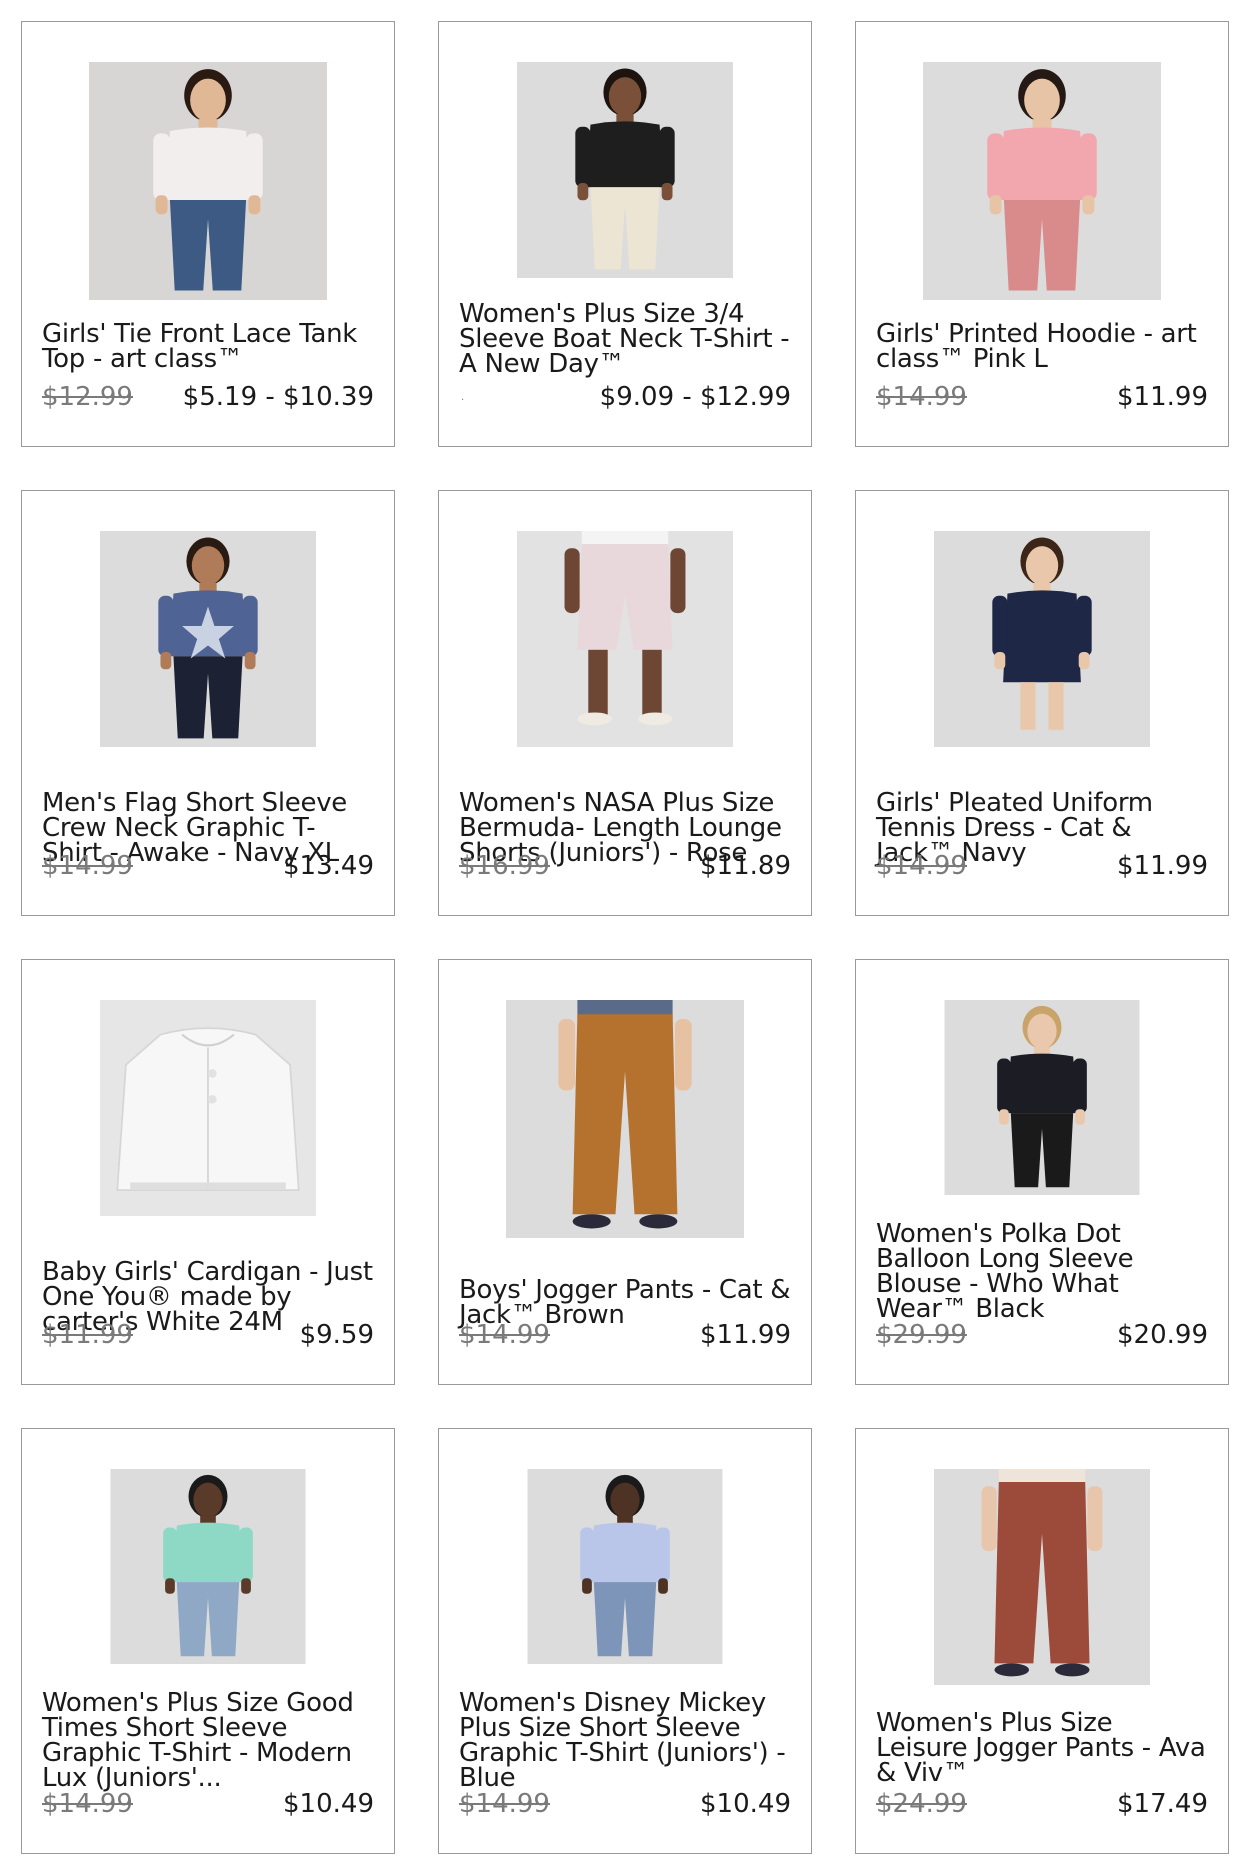 The height and width of the screenshot is (1875, 1250). What do you see at coordinates (745, 866) in the screenshot?
I see `sale-price: $11.89` at bounding box center [745, 866].